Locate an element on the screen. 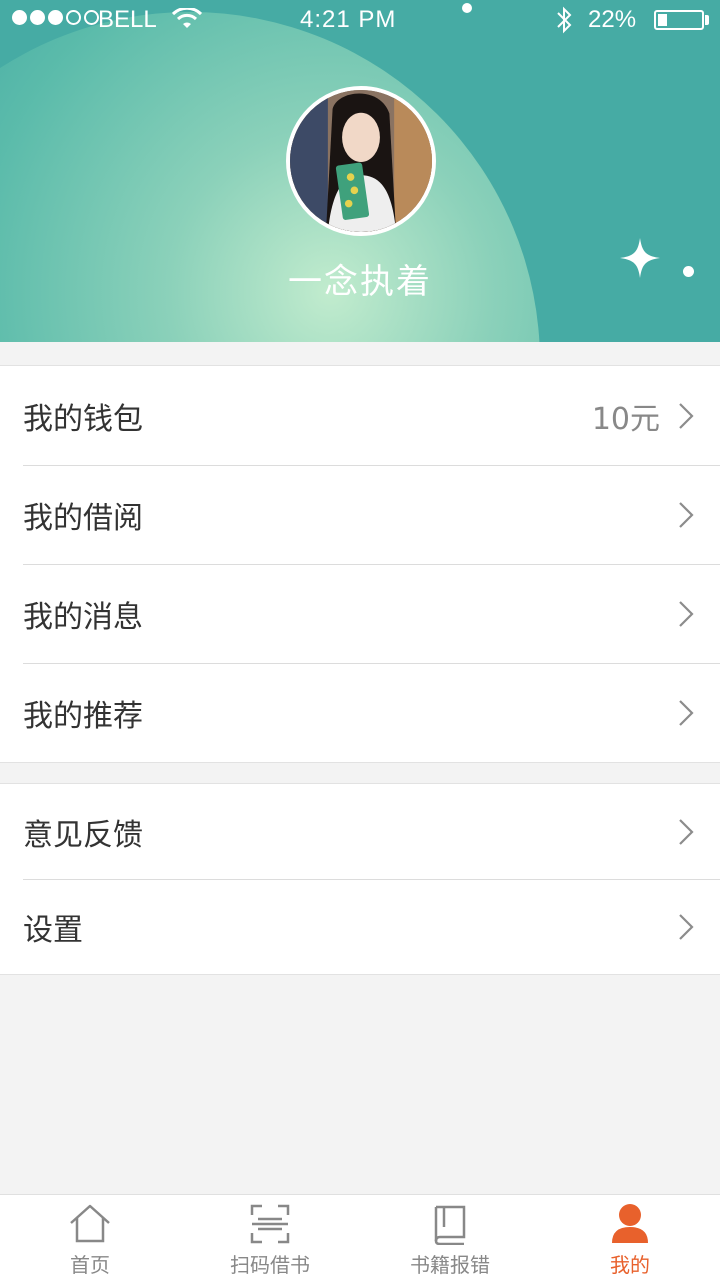  tab-scan-borrow: 扫码借书 is located at coordinates (270, 1237).